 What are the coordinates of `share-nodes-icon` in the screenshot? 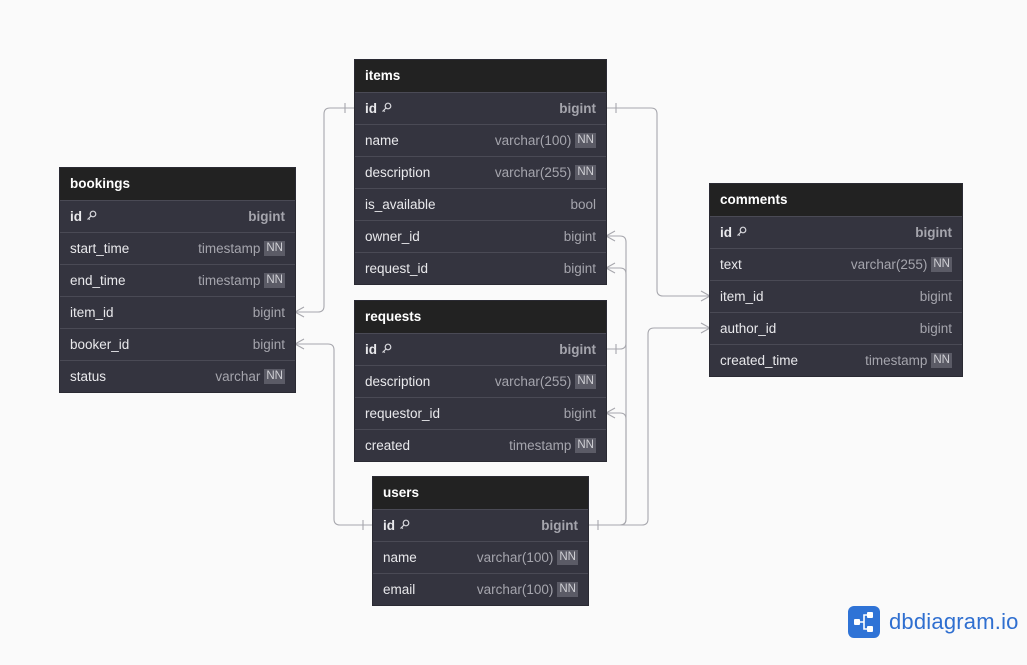 It's located at (864, 622).